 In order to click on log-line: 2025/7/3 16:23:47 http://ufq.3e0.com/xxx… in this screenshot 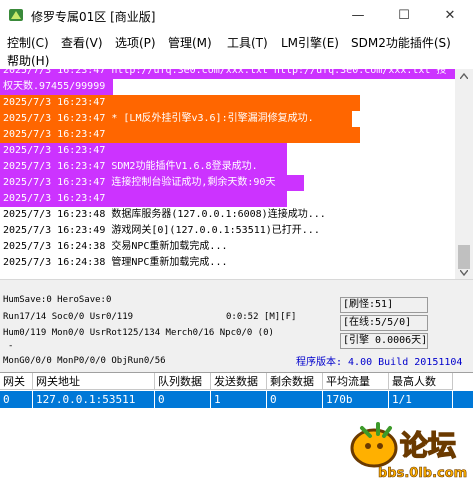, I will do `click(227, 74)`.